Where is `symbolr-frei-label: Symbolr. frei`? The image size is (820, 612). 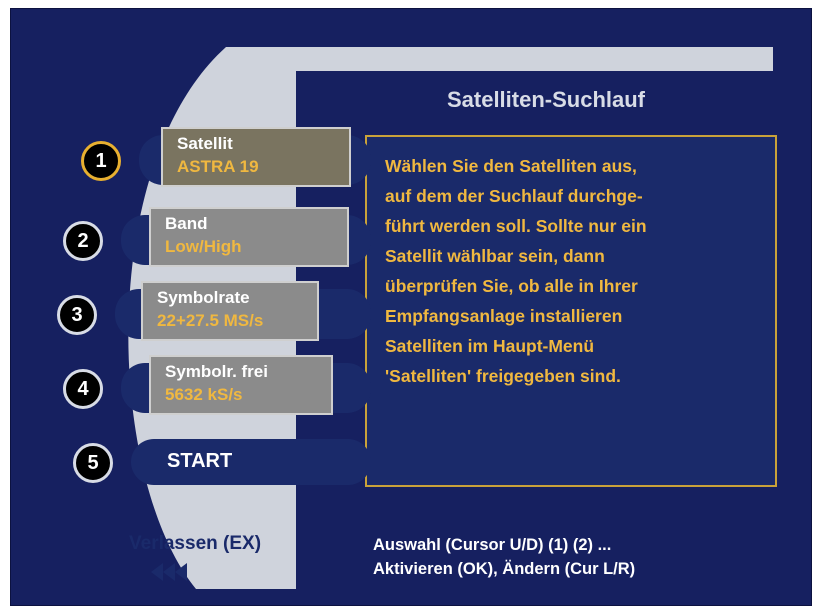
symbolr-frei-label: Symbolr. frei is located at coordinates (216, 371).